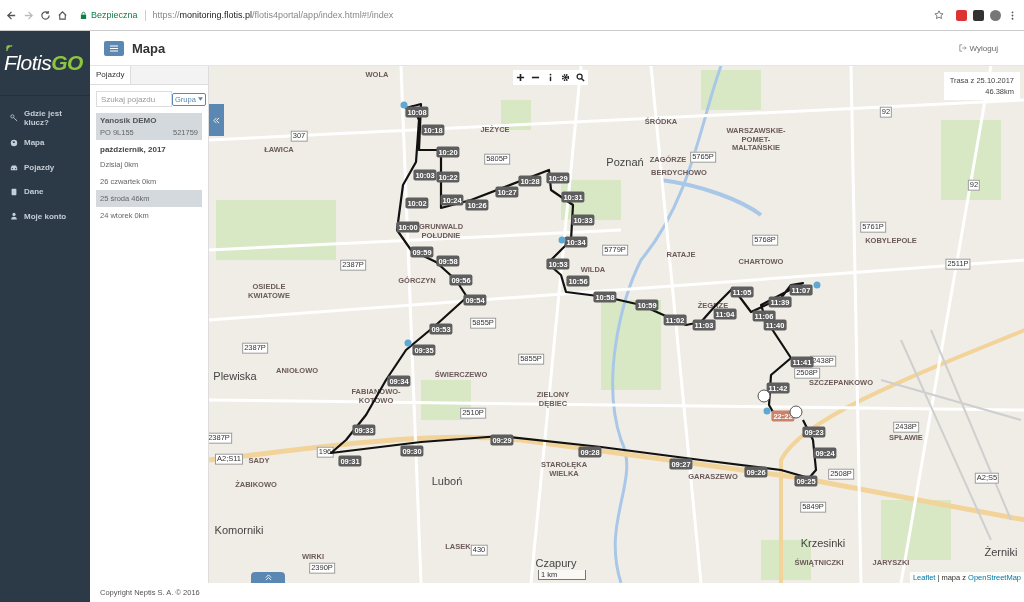  What do you see at coordinates (43, 63) in the screenshot?
I see `logo: FlotisGO` at bounding box center [43, 63].